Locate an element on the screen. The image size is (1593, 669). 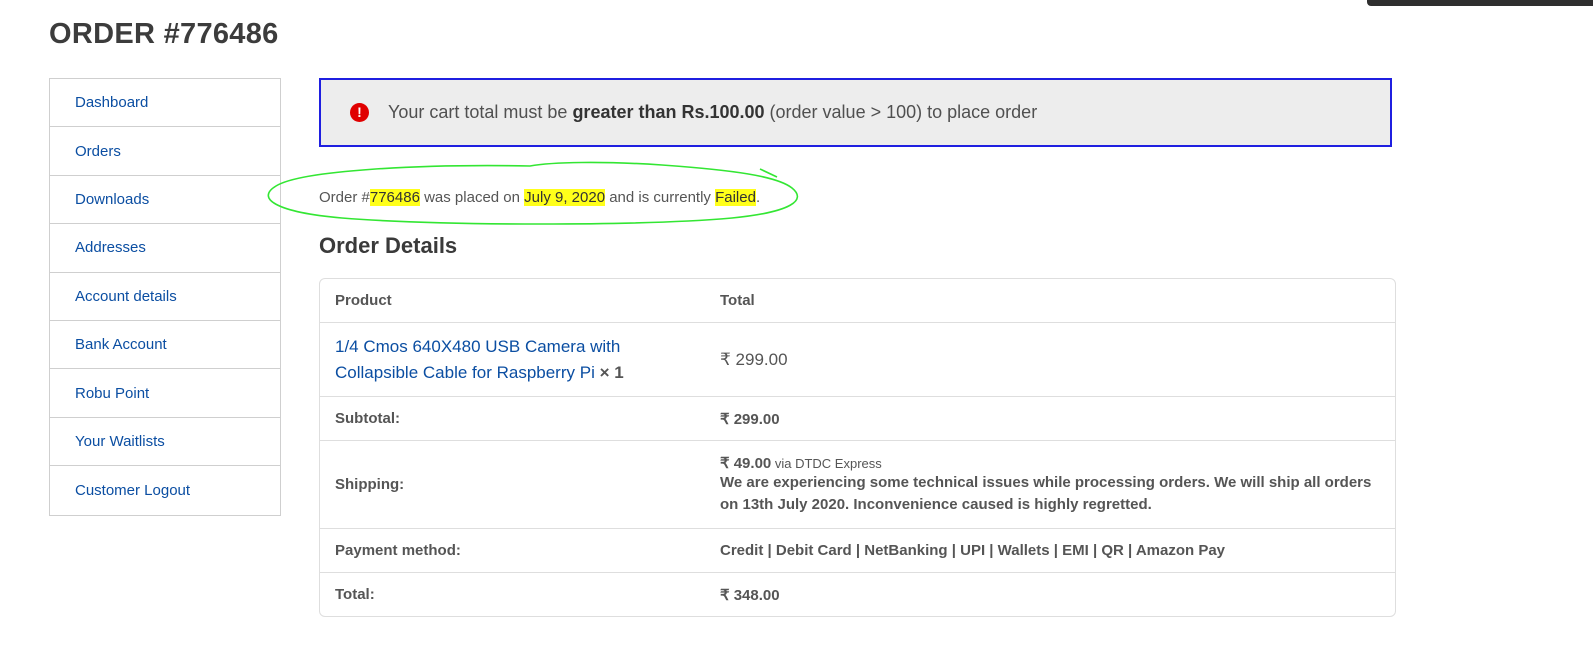
status-text: Order # is located at coordinates (344, 197).